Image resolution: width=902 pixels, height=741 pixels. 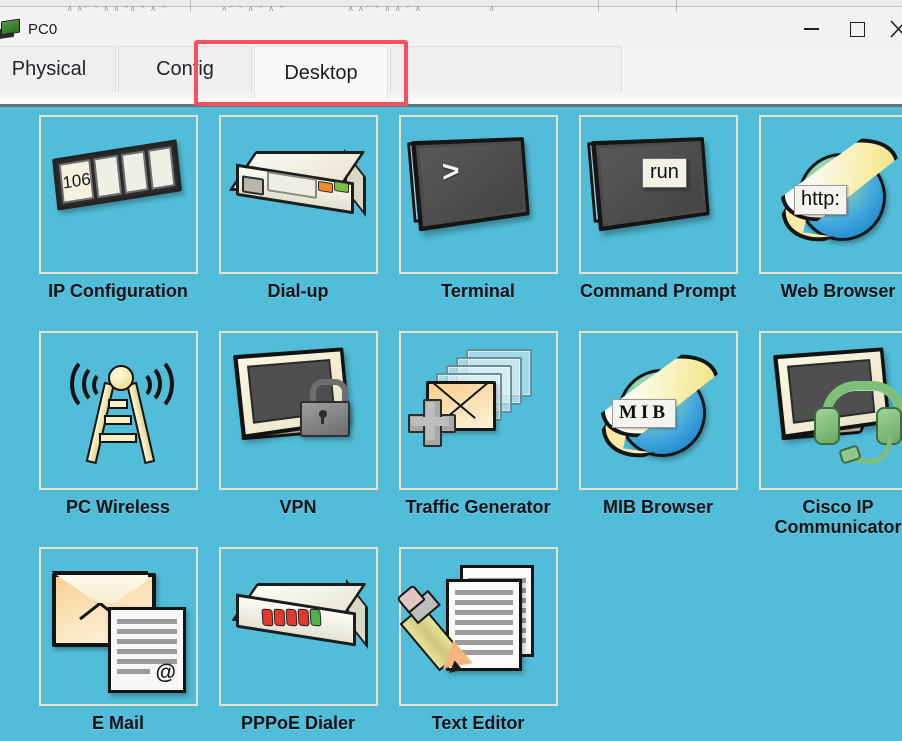 I want to click on dial-up-modem-icon, so click(x=298, y=195).